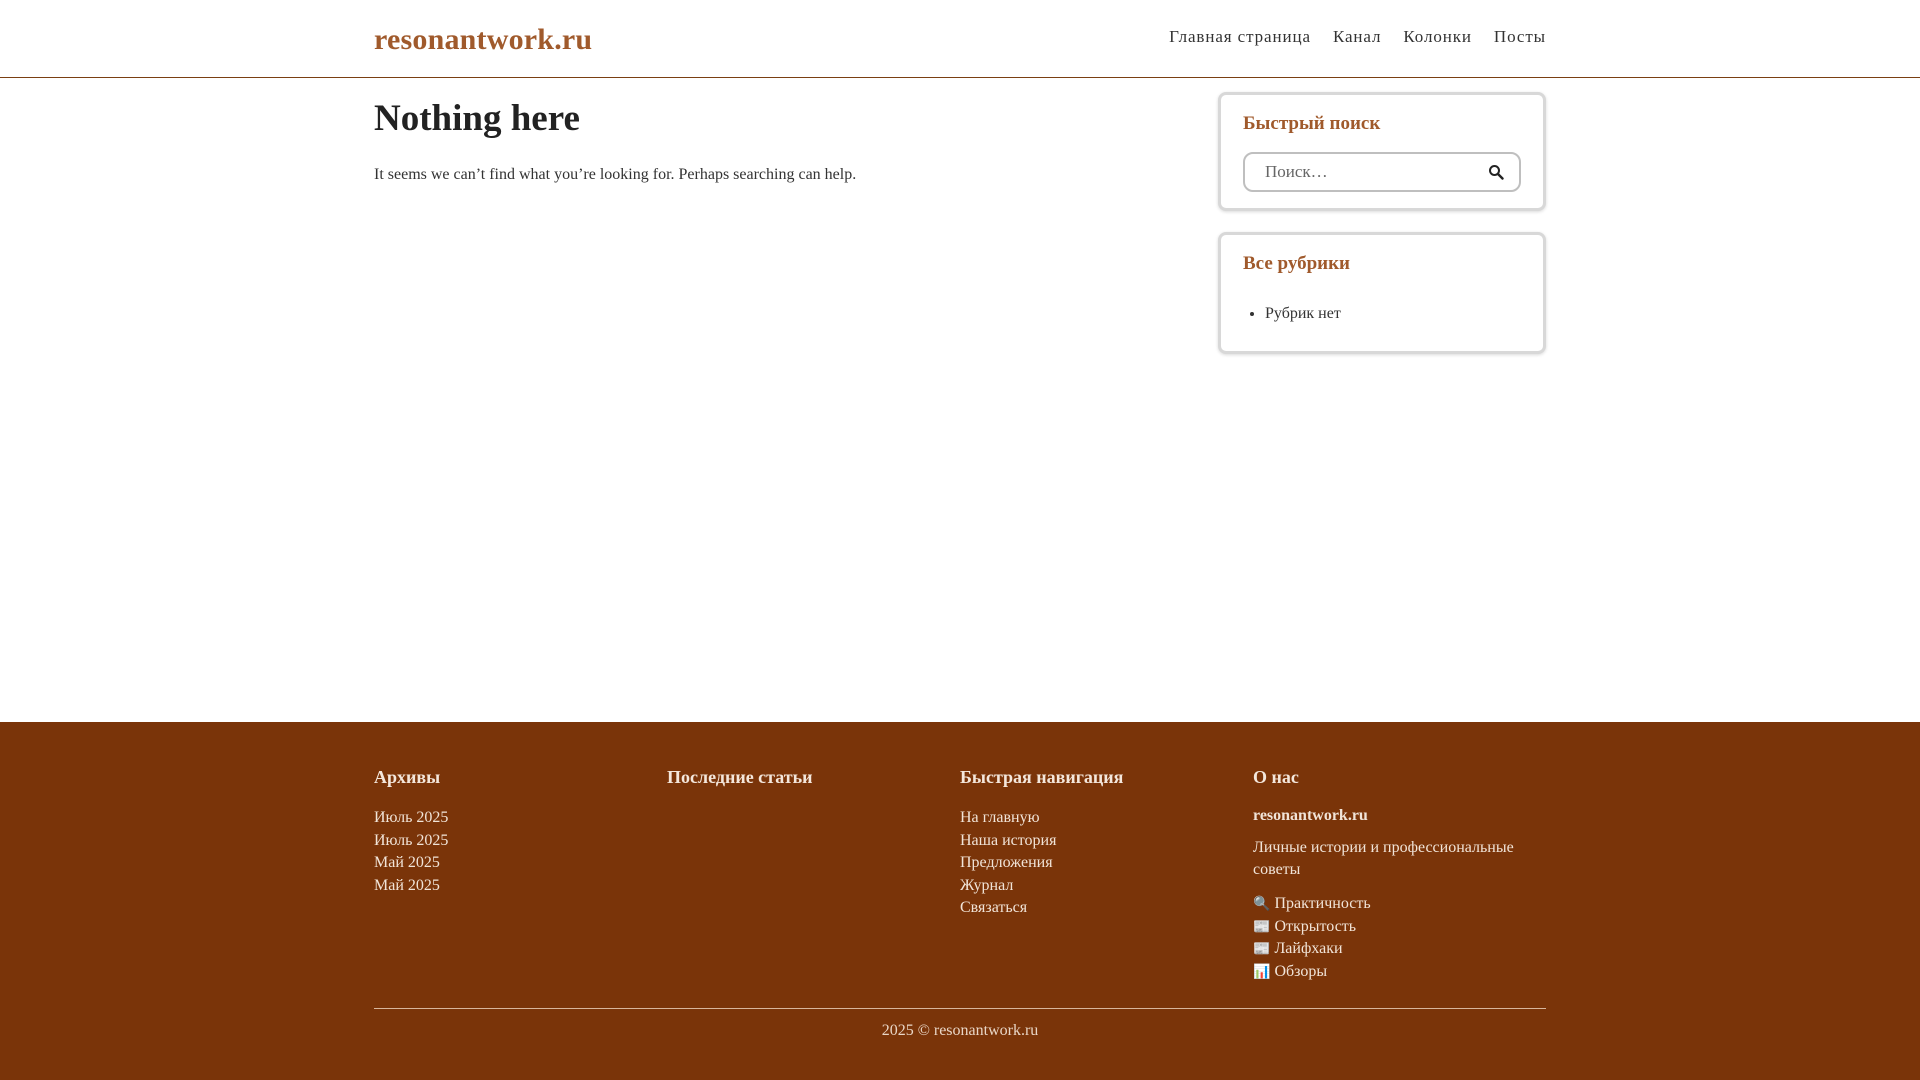 This screenshot has height=1080, width=1920. I want to click on footer-recent-title: Последние статьи, so click(740, 777).